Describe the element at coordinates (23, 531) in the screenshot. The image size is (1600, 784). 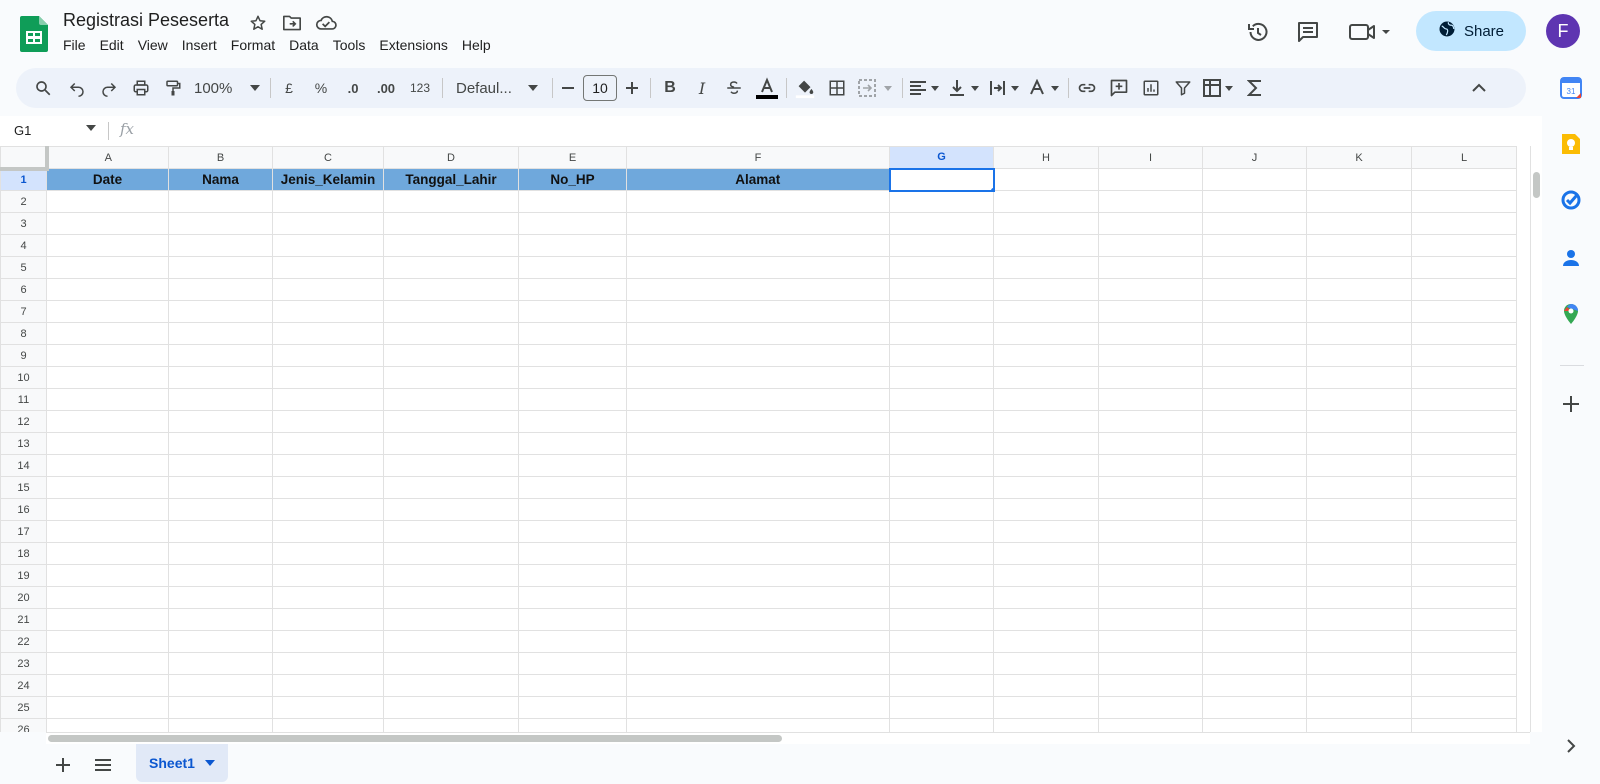
I see `row-header-17: 17` at that location.